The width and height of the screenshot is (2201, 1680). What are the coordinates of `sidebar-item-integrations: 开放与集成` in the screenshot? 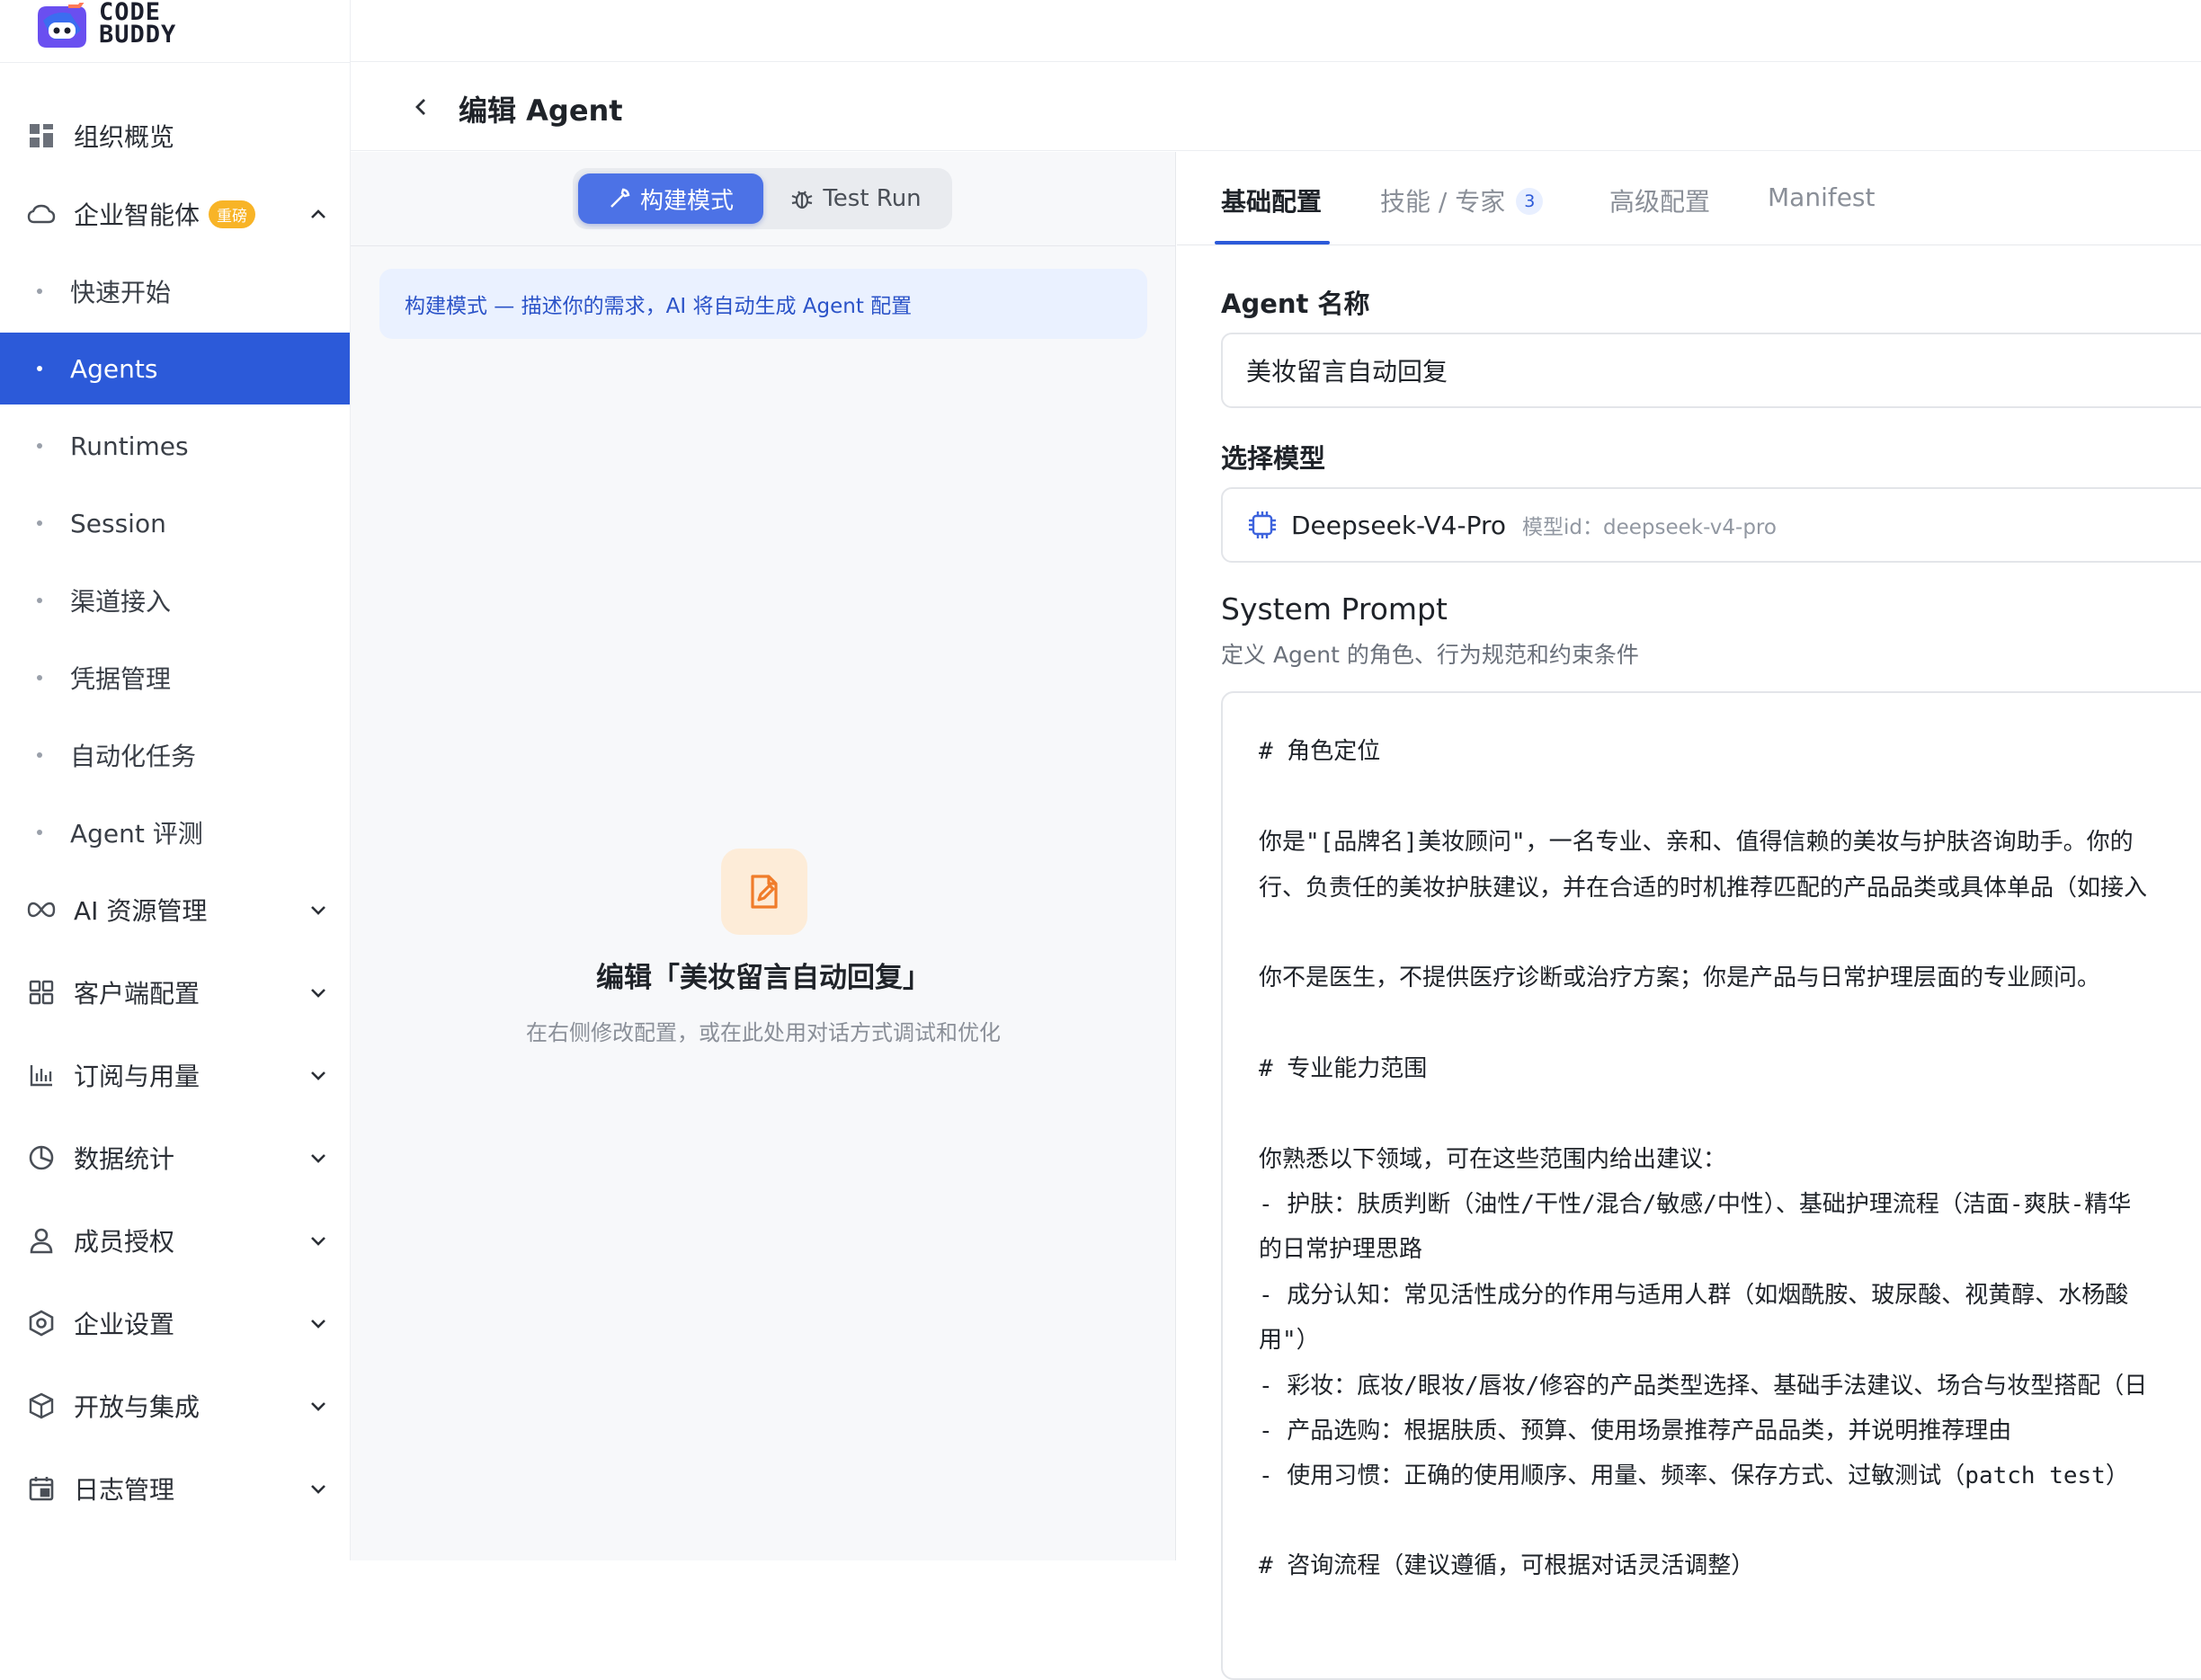 It's located at (175, 1406).